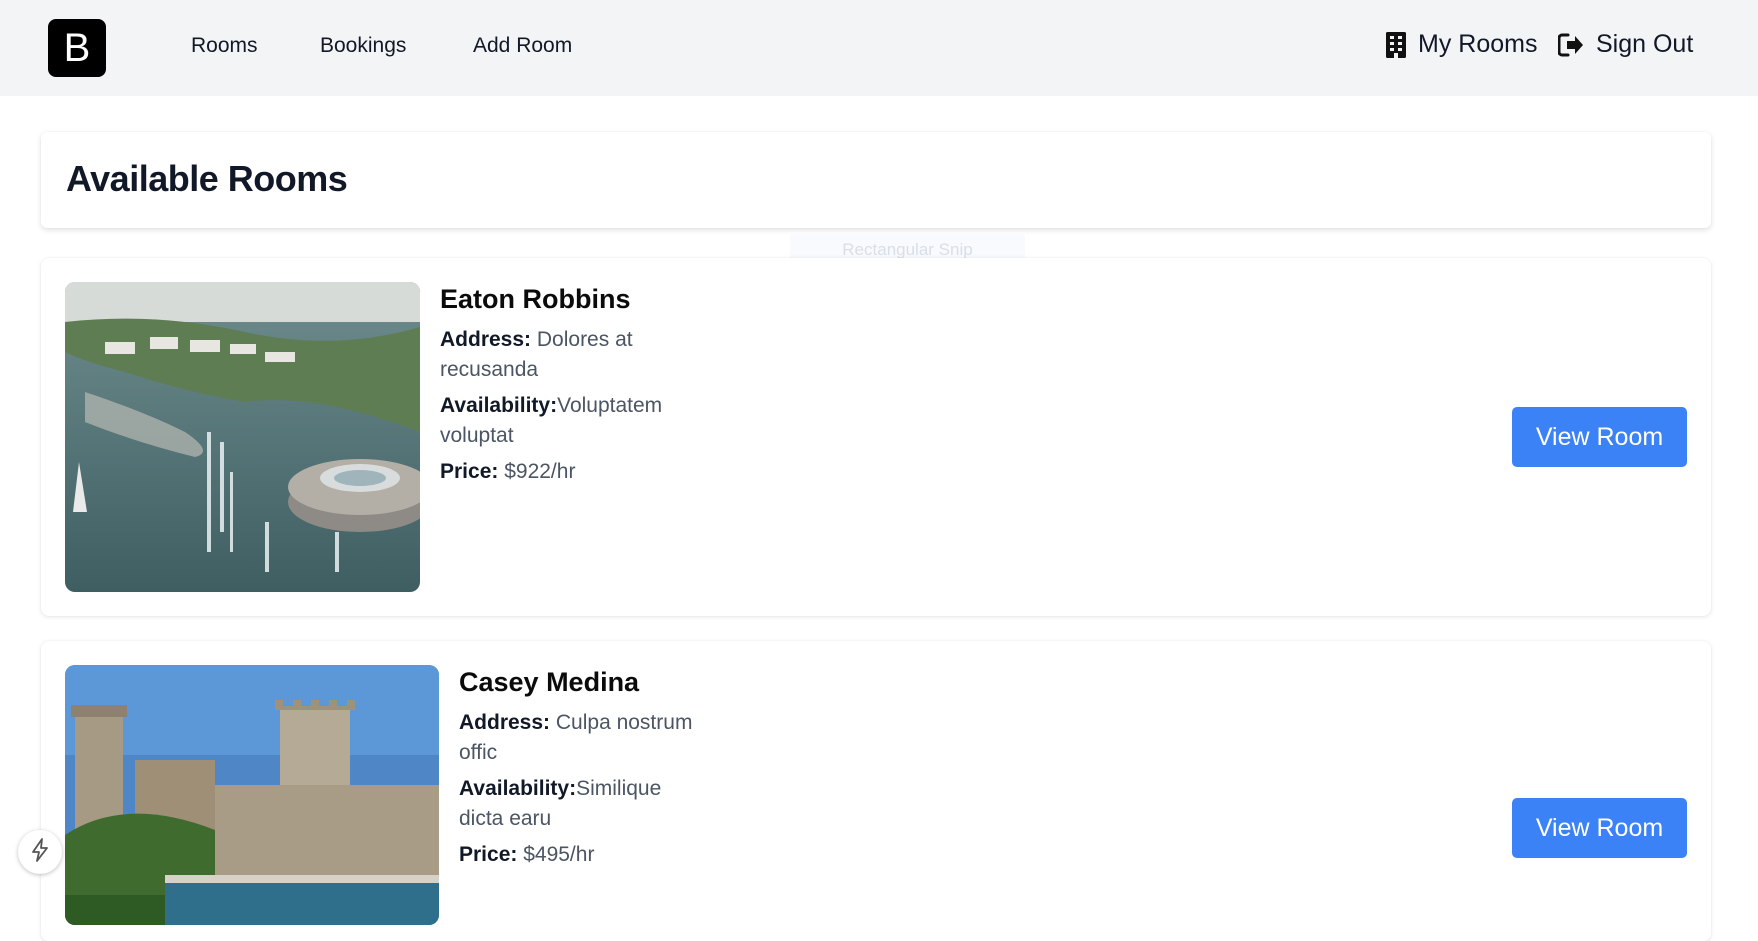 The width and height of the screenshot is (1758, 941). What do you see at coordinates (77, 48) in the screenshot?
I see `brand-logo: B` at bounding box center [77, 48].